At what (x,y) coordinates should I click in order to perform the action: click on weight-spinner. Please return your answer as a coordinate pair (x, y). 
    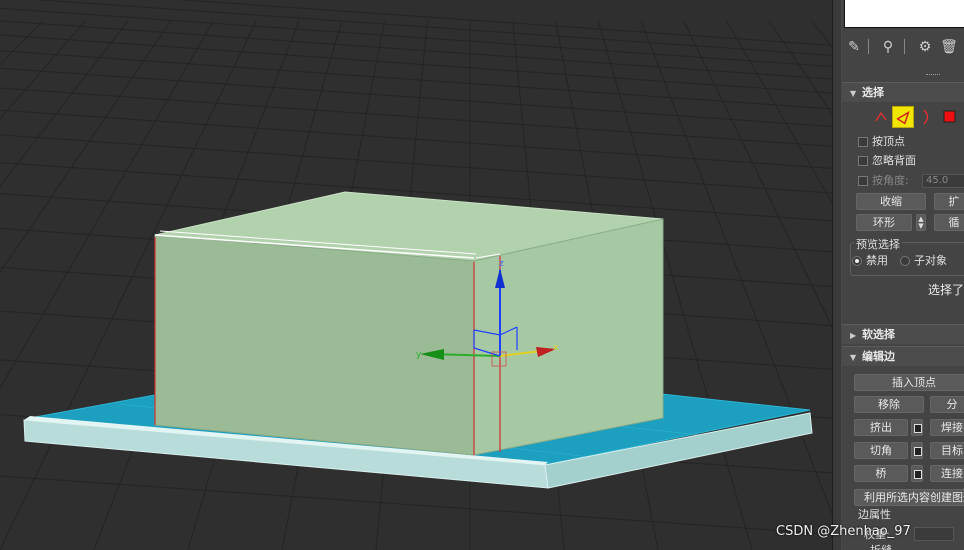
    Looking at the image, I should click on (934, 534).